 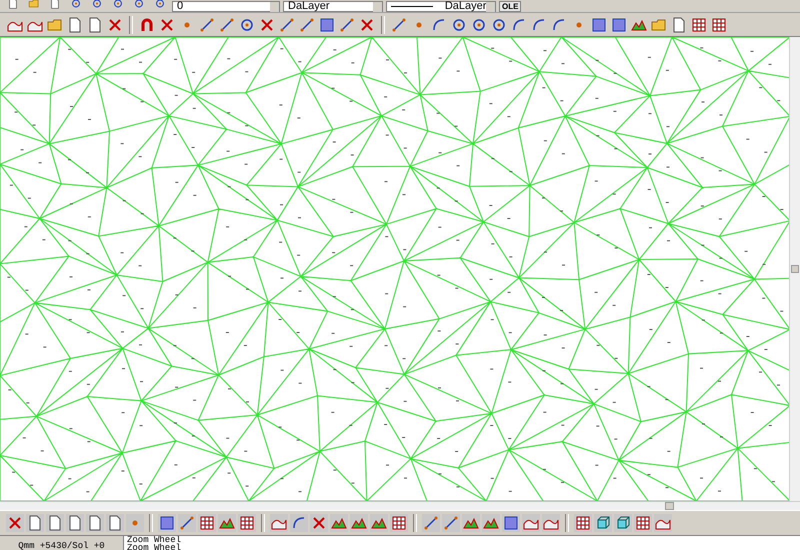 What do you see at coordinates (333, 6) in the screenshot?
I see `color-dropdown: DaLayer` at bounding box center [333, 6].